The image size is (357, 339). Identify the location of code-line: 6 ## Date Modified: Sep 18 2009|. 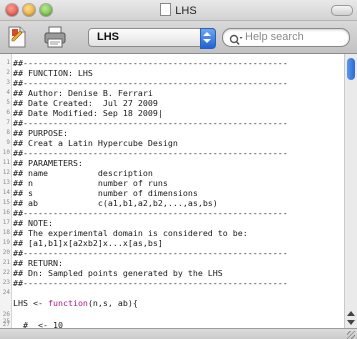
(172, 113).